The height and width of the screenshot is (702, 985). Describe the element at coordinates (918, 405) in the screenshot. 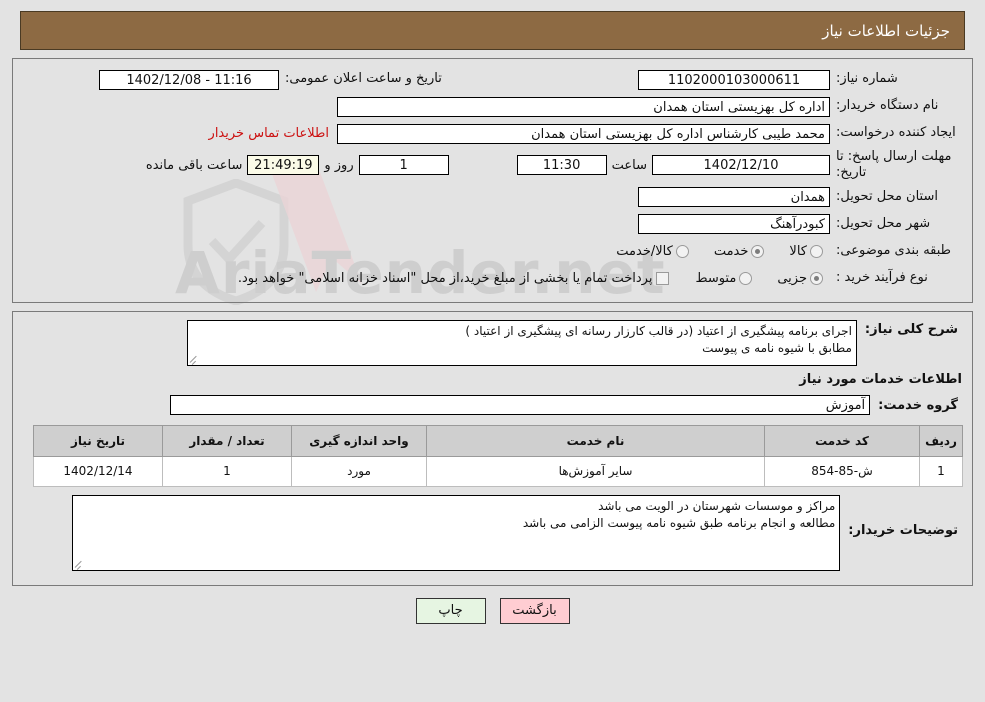

I see `service-group-label: گروه خدمت:` at that location.